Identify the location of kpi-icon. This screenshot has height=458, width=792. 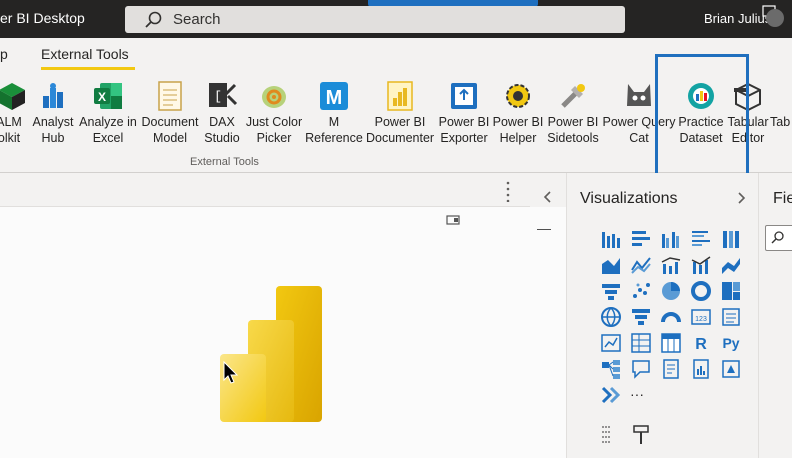
(611, 343).